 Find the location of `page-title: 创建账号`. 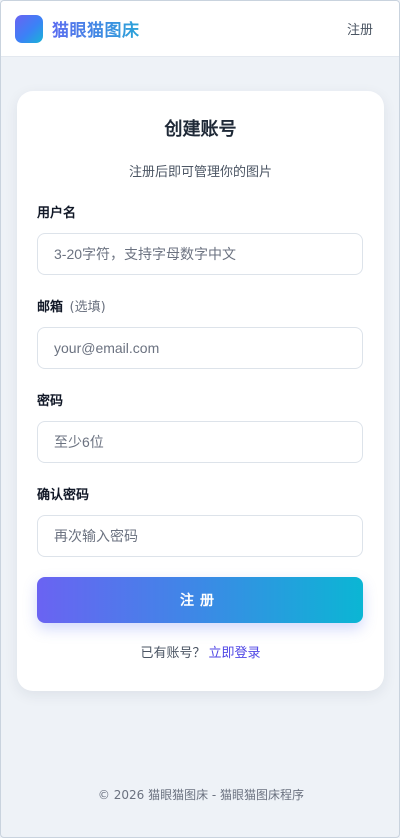

page-title: 创建账号 is located at coordinates (200, 129).